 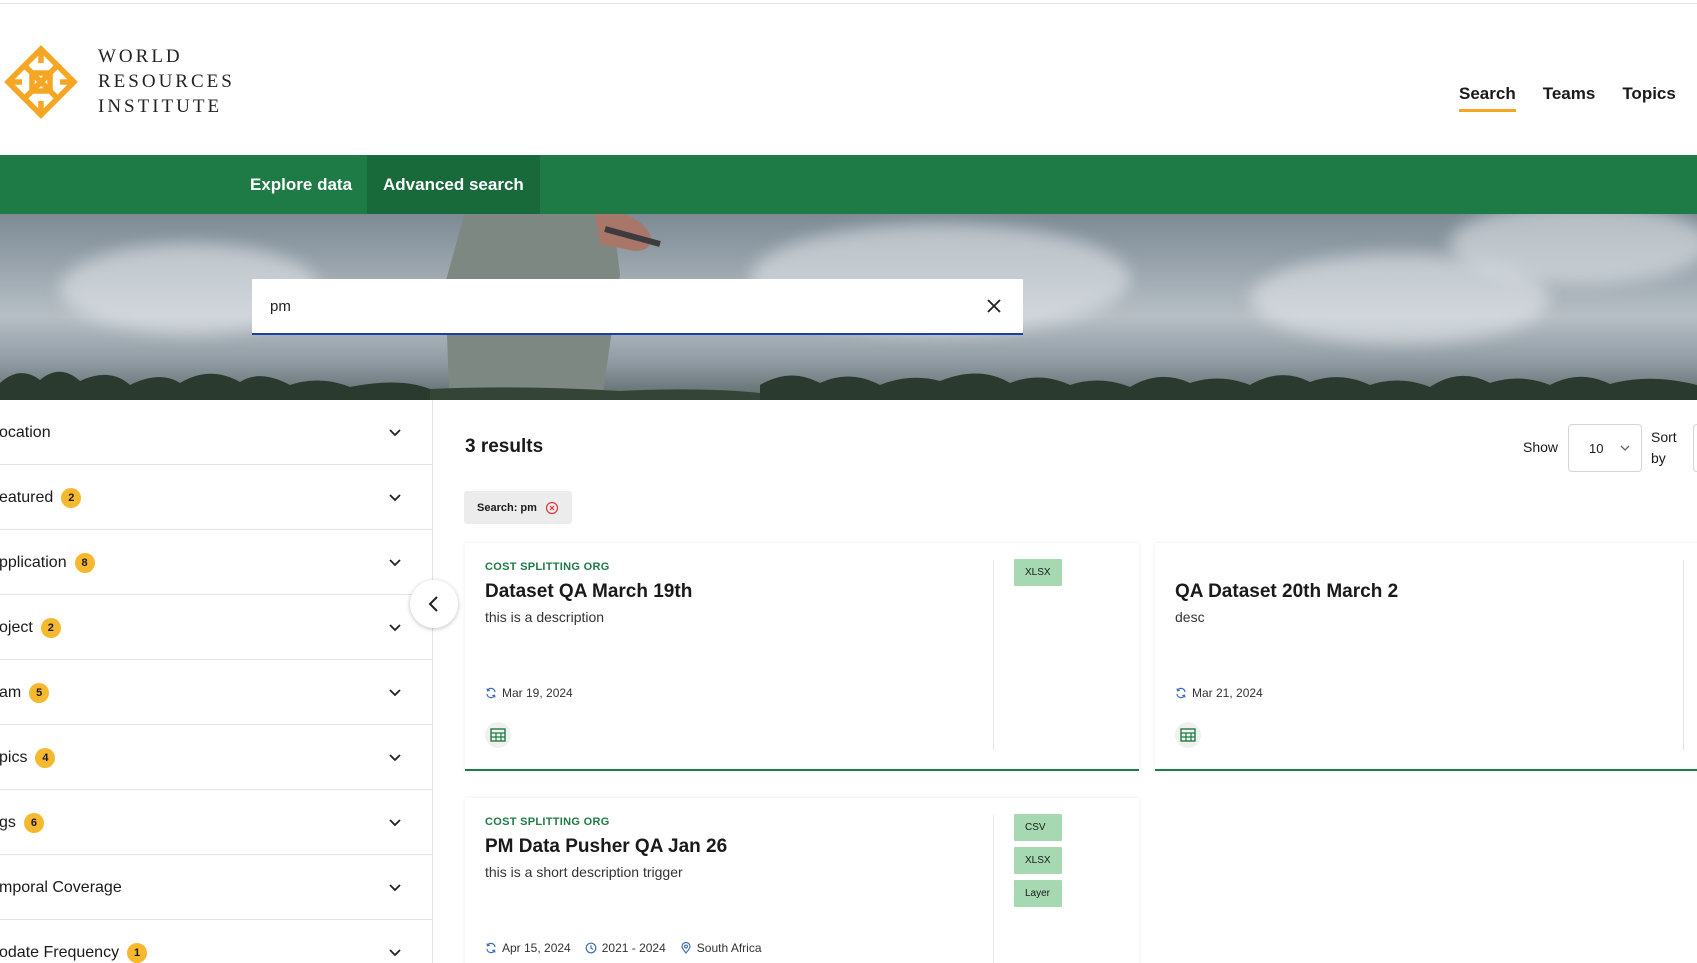 I want to click on filter-count-badge: 1, so click(x=137, y=952).